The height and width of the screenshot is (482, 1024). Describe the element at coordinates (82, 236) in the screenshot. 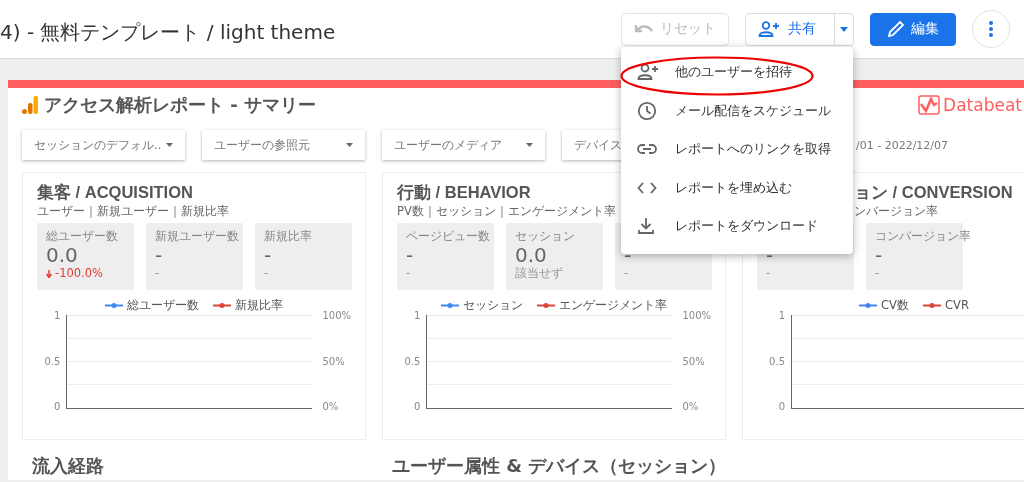

I see `scorecard-label: 総ユーザー数` at that location.